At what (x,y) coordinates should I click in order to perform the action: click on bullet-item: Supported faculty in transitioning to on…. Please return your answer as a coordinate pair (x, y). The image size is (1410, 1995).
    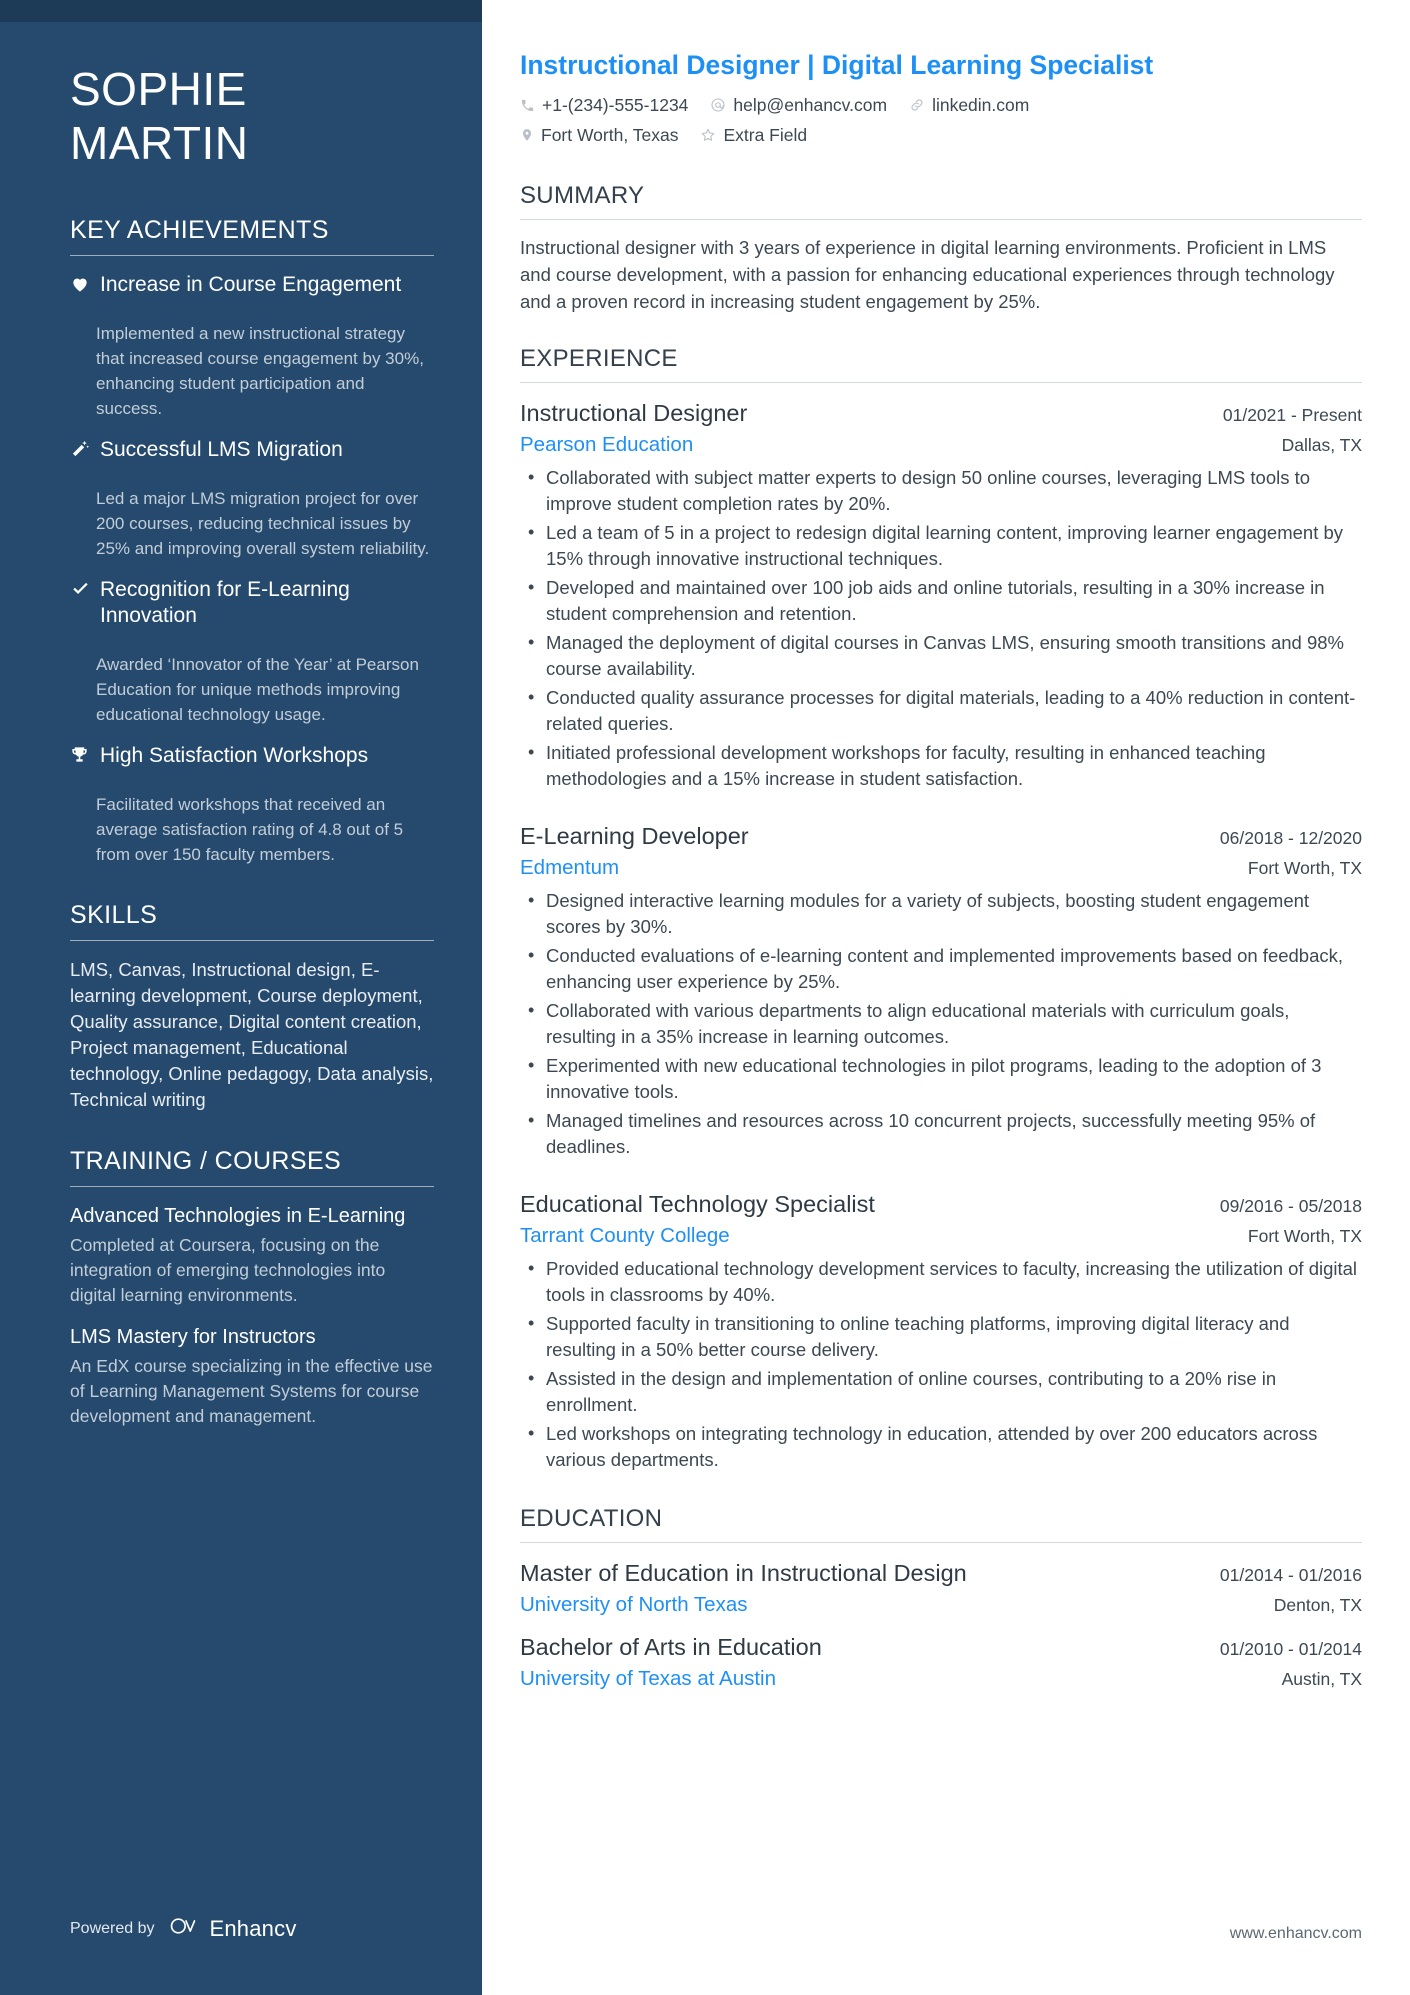
    Looking at the image, I should click on (941, 1336).